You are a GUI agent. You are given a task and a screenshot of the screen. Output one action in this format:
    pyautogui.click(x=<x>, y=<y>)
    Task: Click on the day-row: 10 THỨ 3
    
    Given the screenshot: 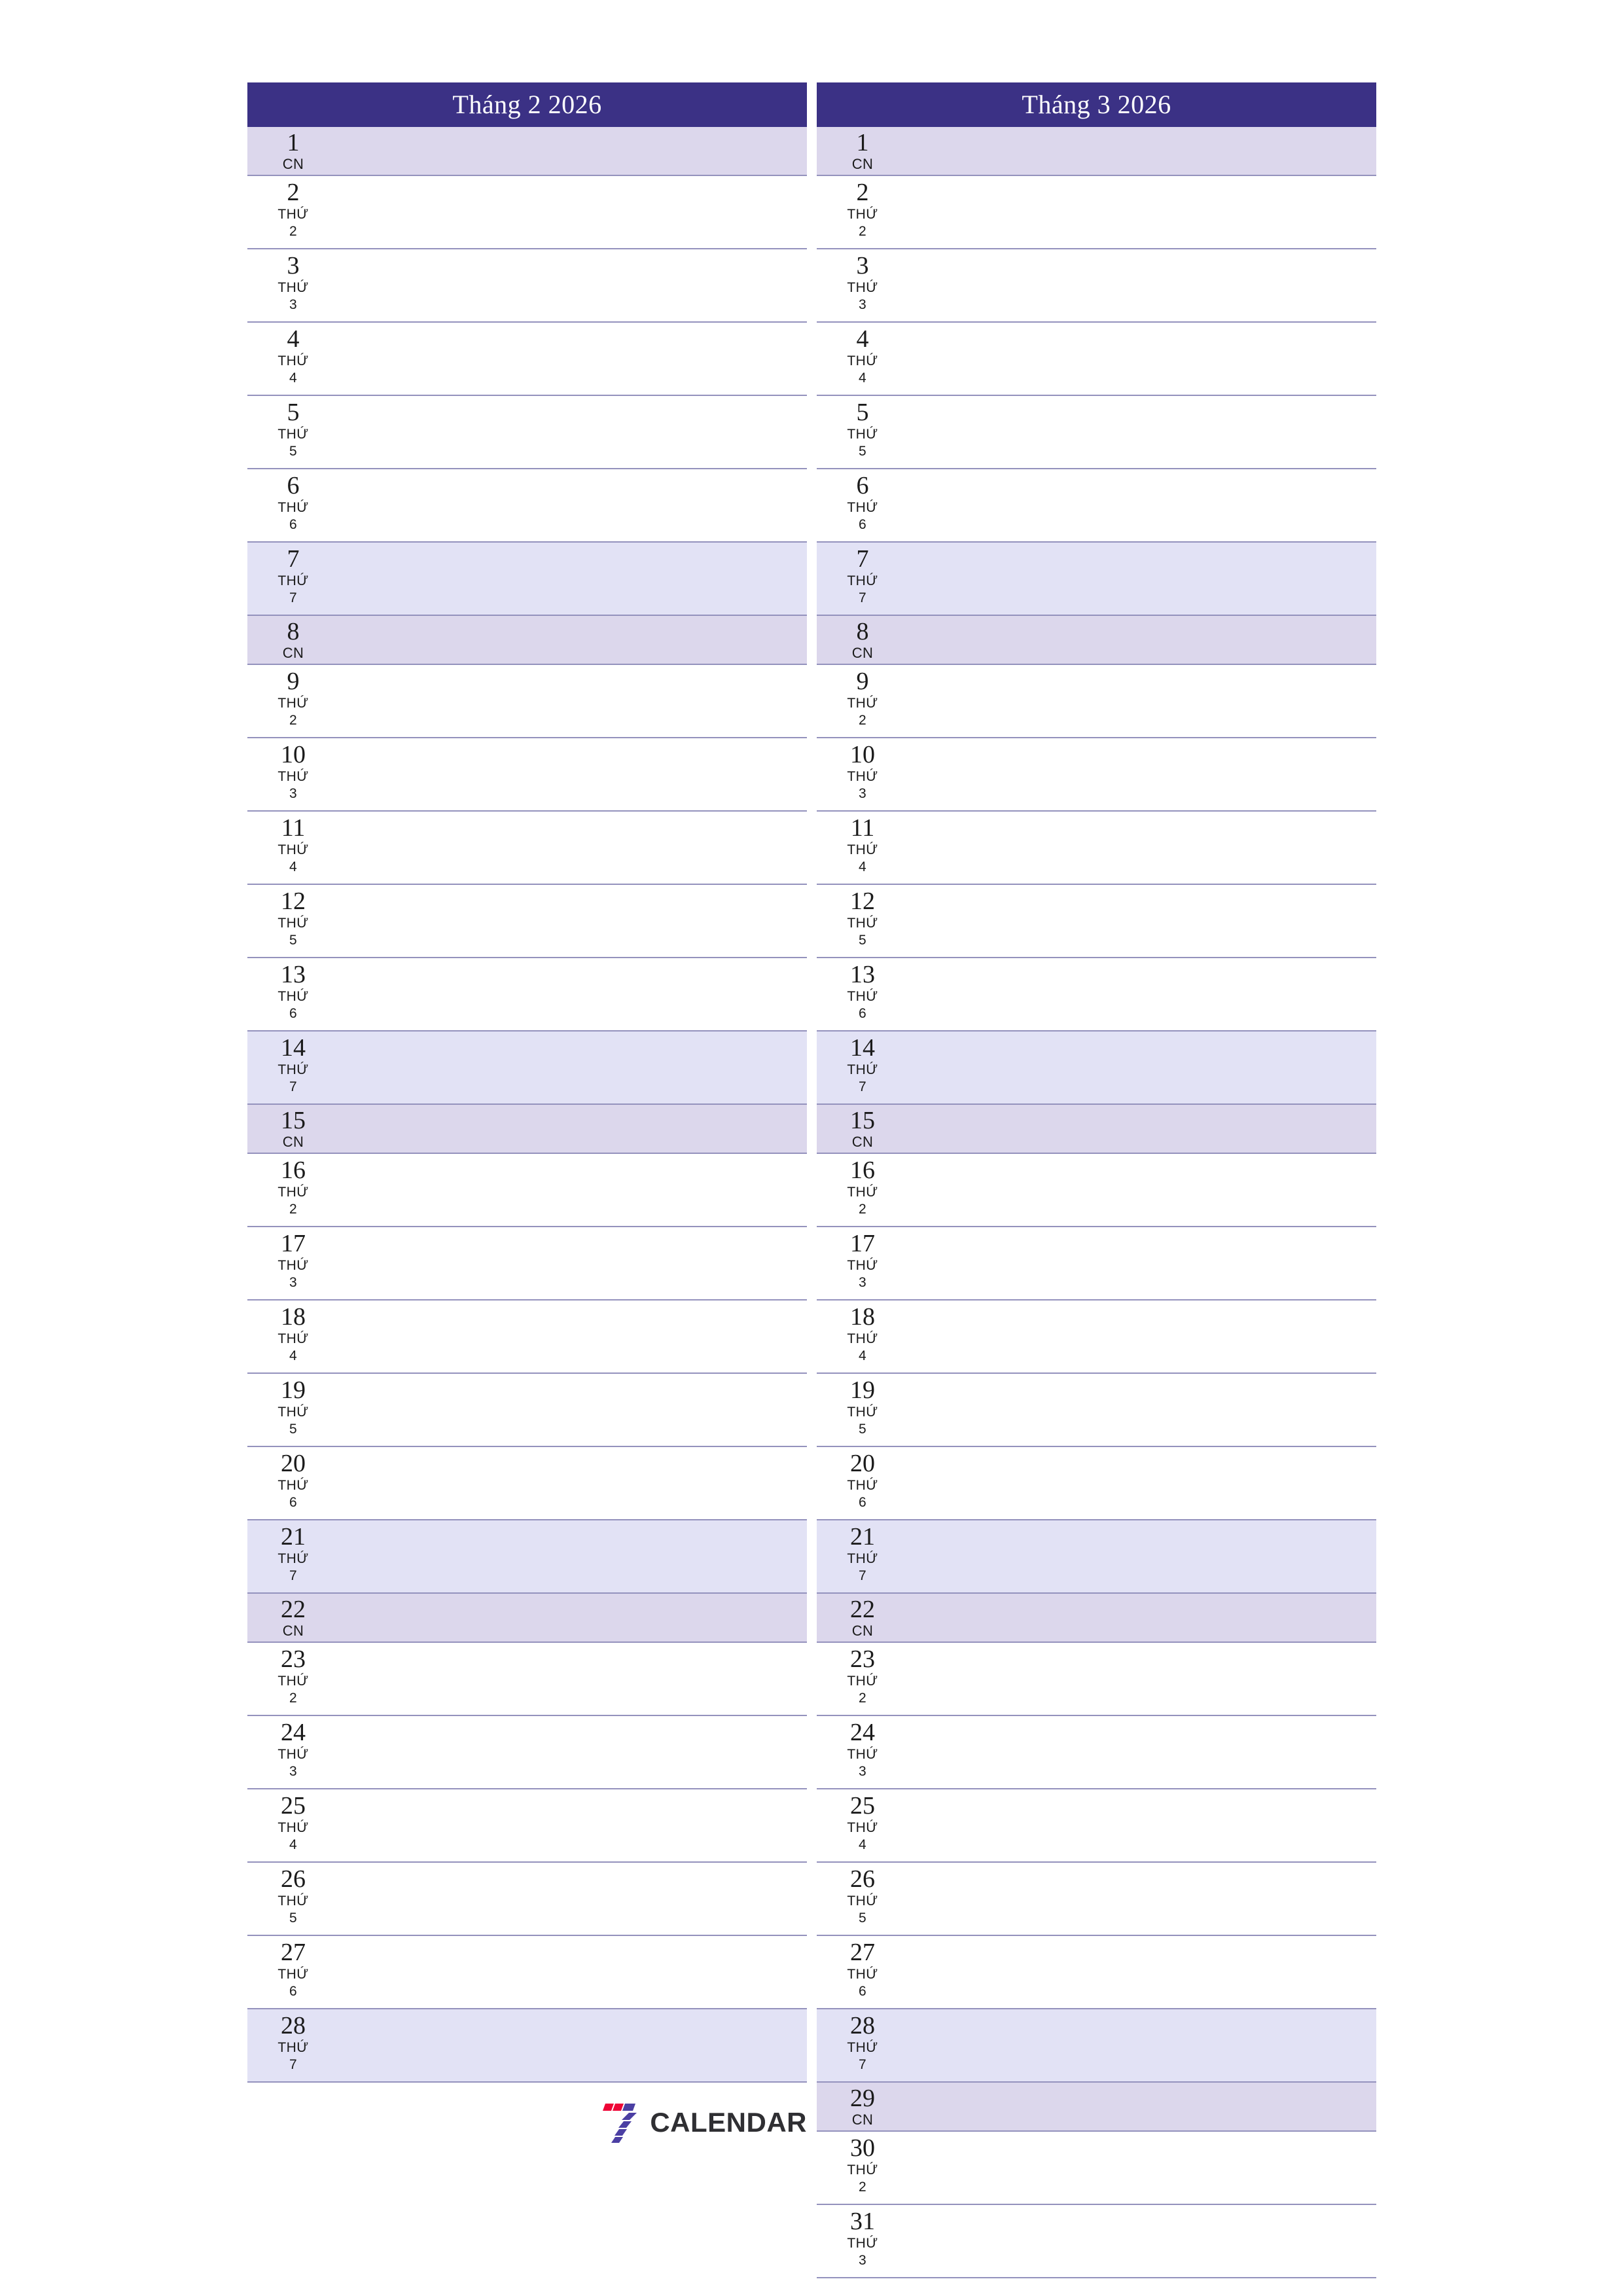 What is the action you would take?
    pyautogui.click(x=527, y=775)
    